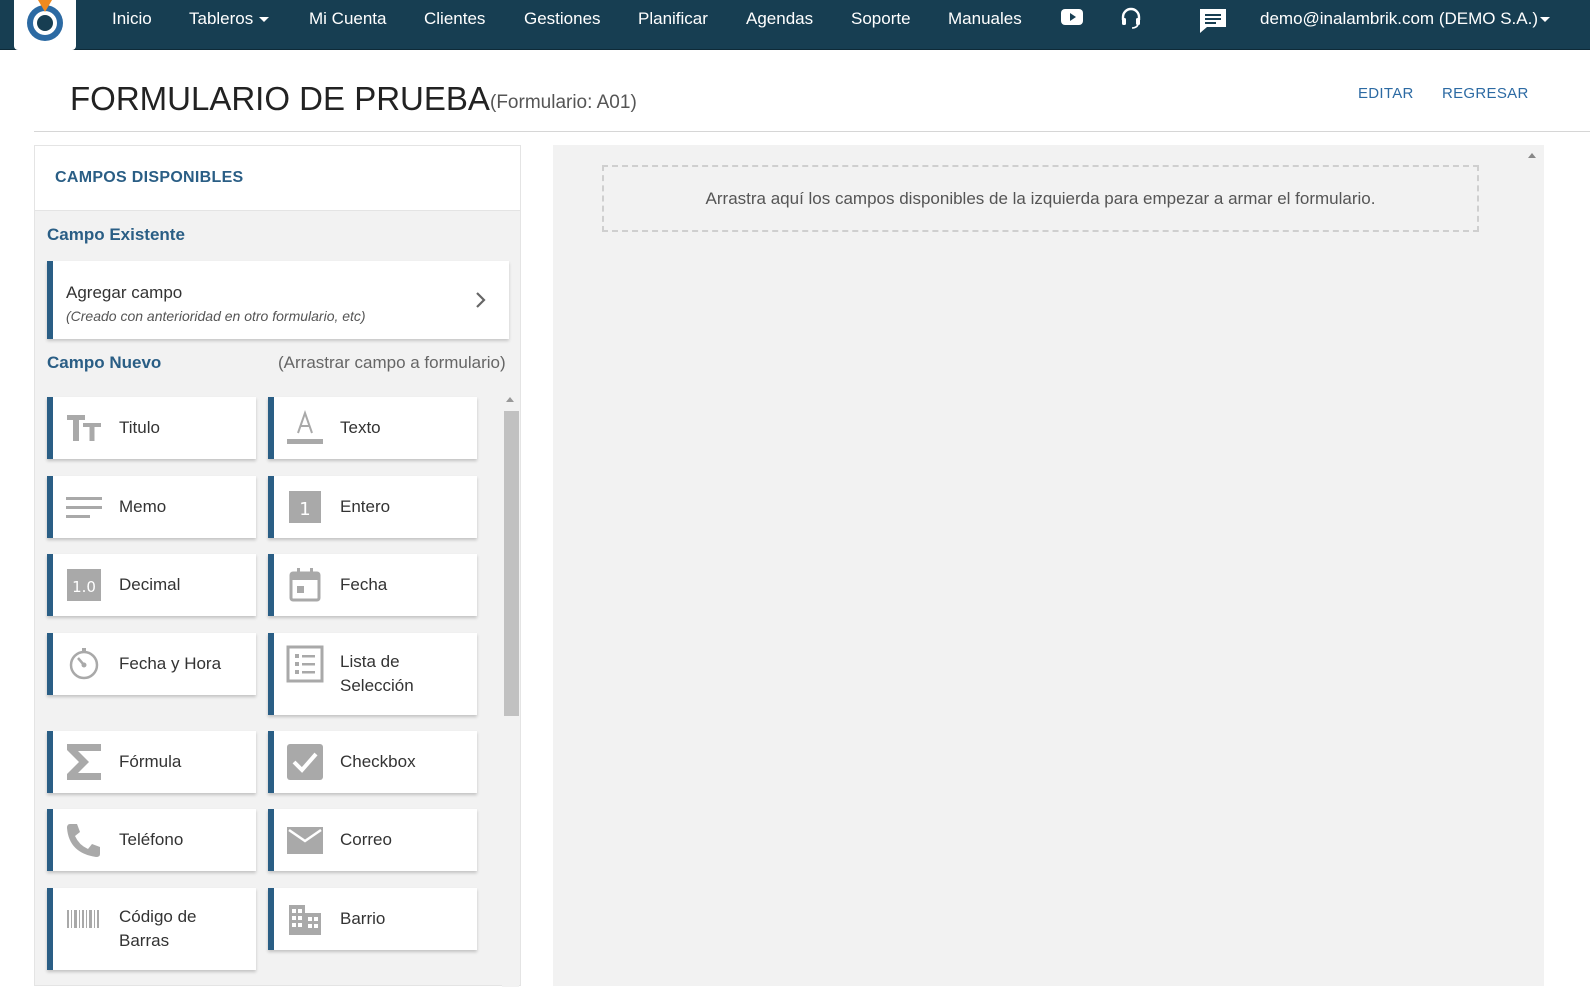 The height and width of the screenshot is (987, 1590). I want to click on field-tile-barrio: Barrio, so click(372, 919).